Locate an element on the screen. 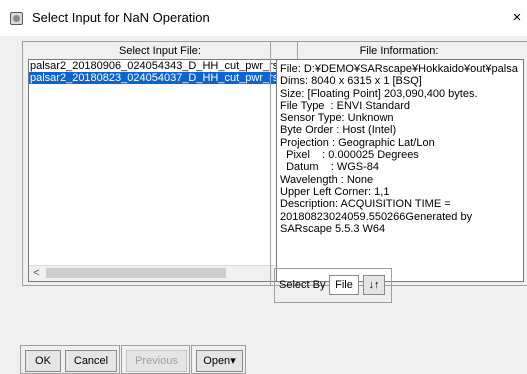 The width and height of the screenshot is (527, 374). select-by-field: File is located at coordinates (344, 285).